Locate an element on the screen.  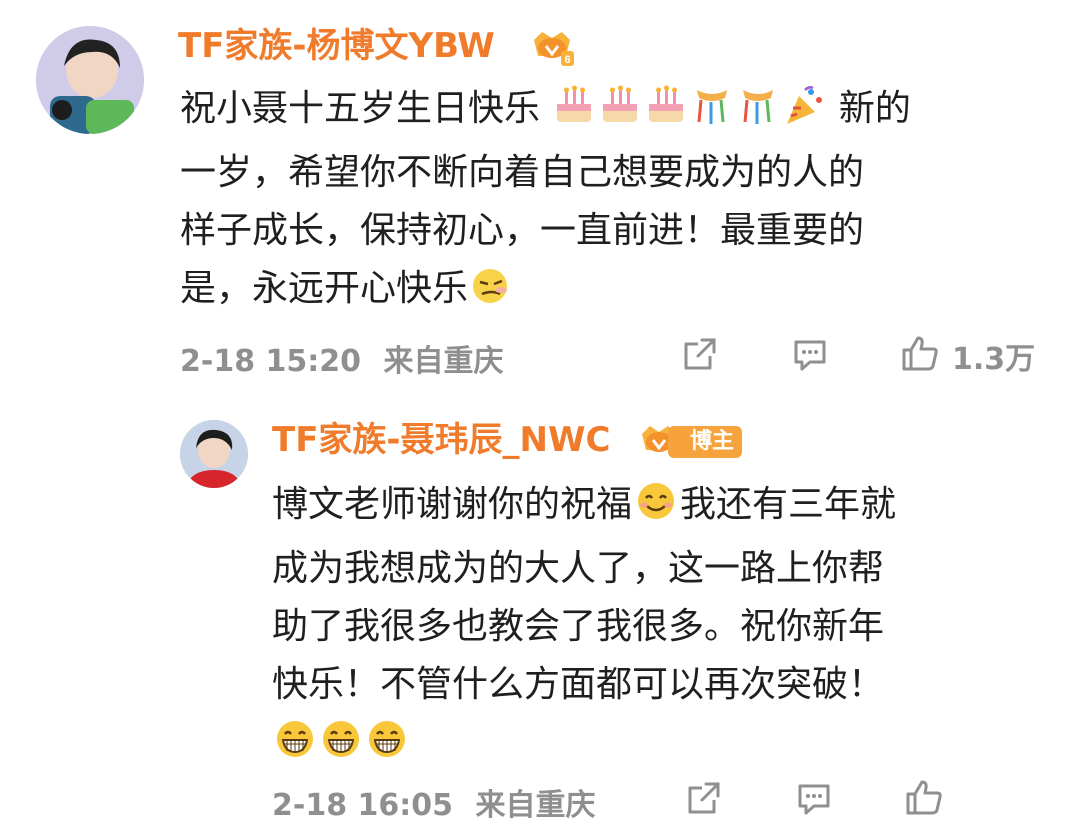
party-popper-emoji is located at coordinates (804, 114).